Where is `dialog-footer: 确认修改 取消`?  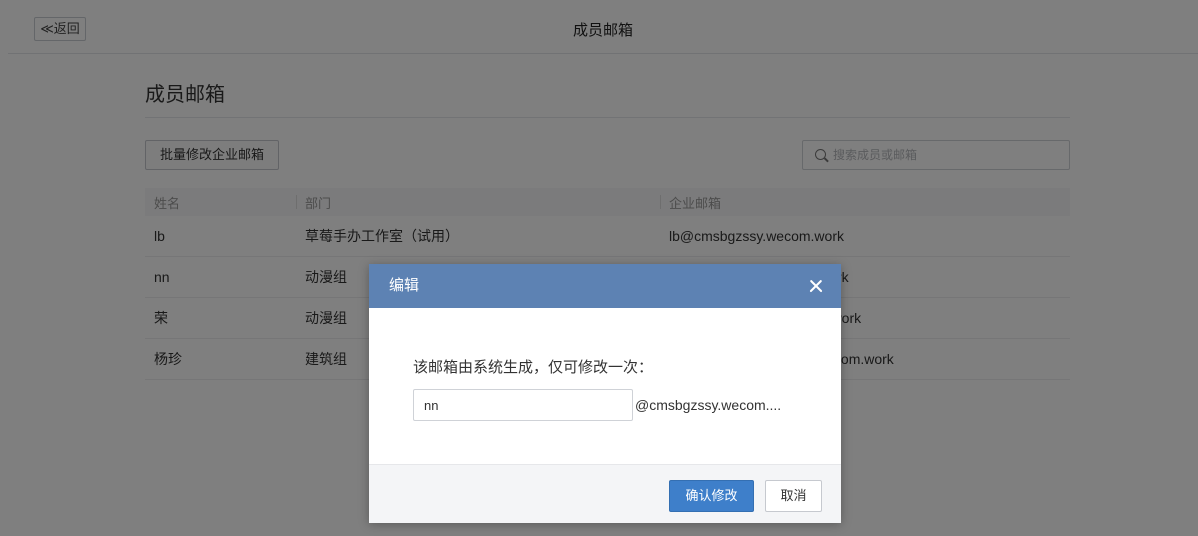
dialog-footer: 确认修改 取消 is located at coordinates (605, 493).